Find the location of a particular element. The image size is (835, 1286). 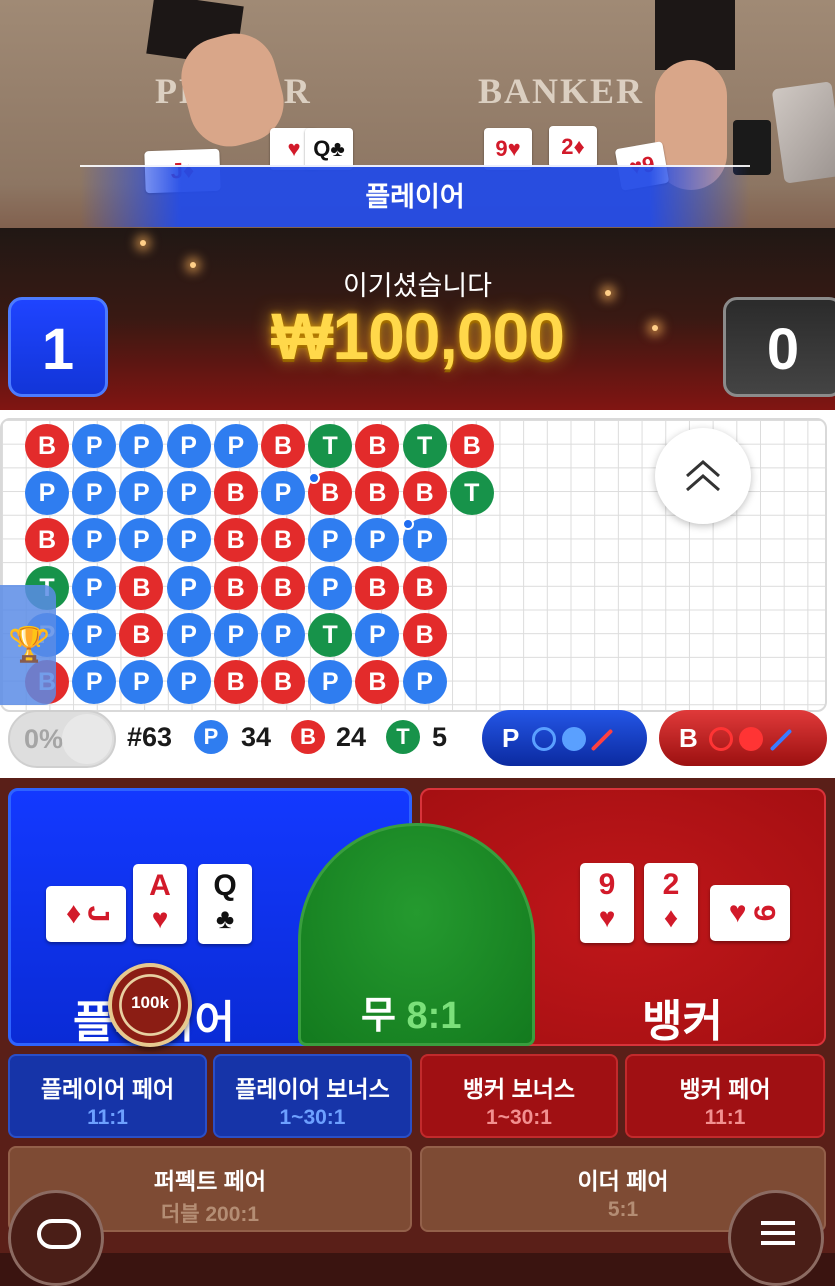

player-count: 34 is located at coordinates (256, 737).